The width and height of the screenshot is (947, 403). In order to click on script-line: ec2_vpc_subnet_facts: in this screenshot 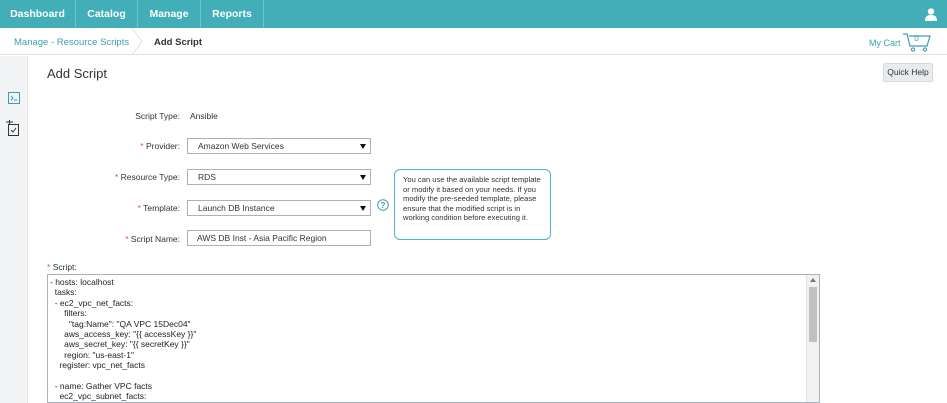, I will do `click(98, 396)`.